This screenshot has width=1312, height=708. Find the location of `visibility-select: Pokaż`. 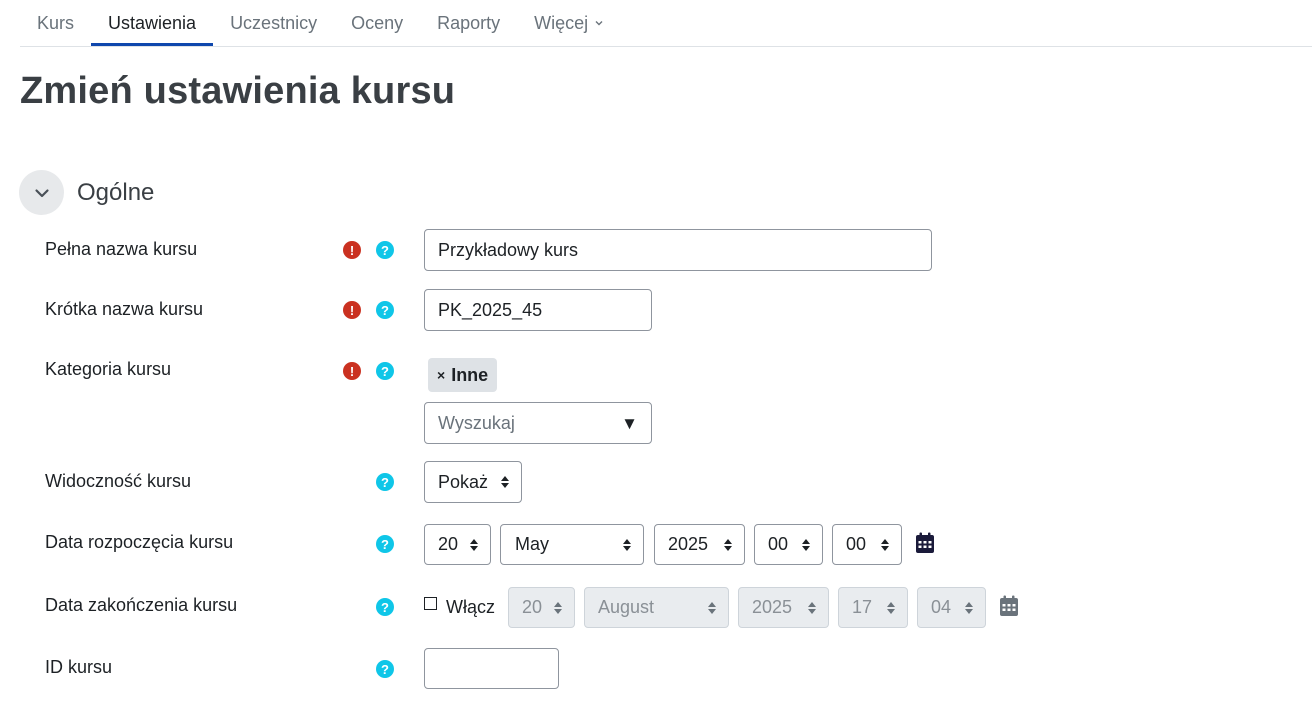

visibility-select: Pokaż is located at coordinates (473, 482).